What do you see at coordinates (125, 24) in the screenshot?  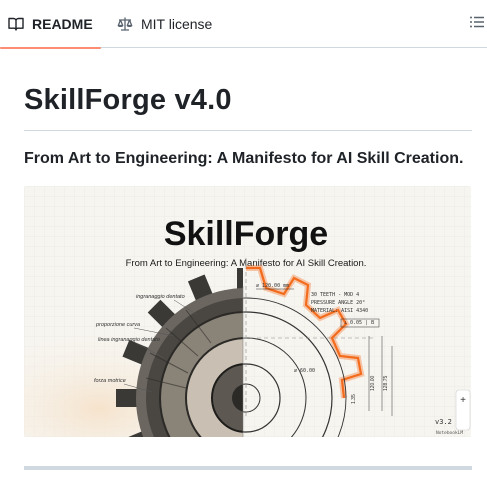 I see `scale-icon` at bounding box center [125, 24].